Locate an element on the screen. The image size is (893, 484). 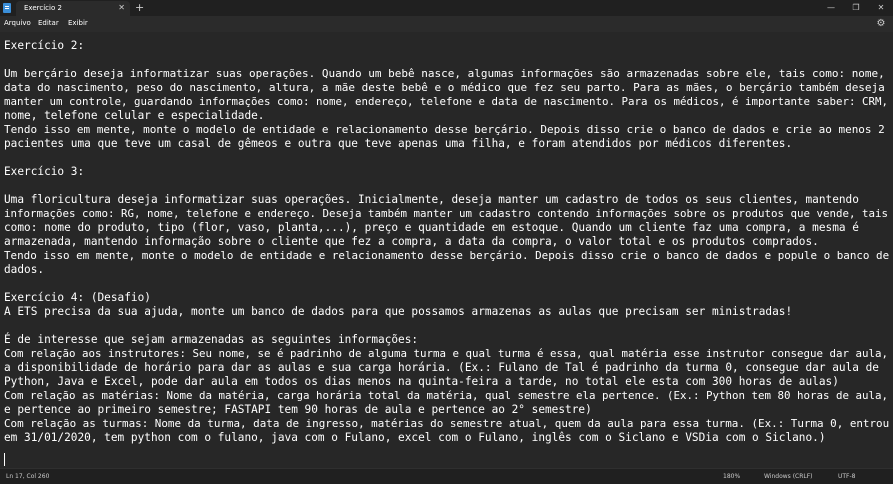
tab-title: Exercício 2 is located at coordinates (43, 8).